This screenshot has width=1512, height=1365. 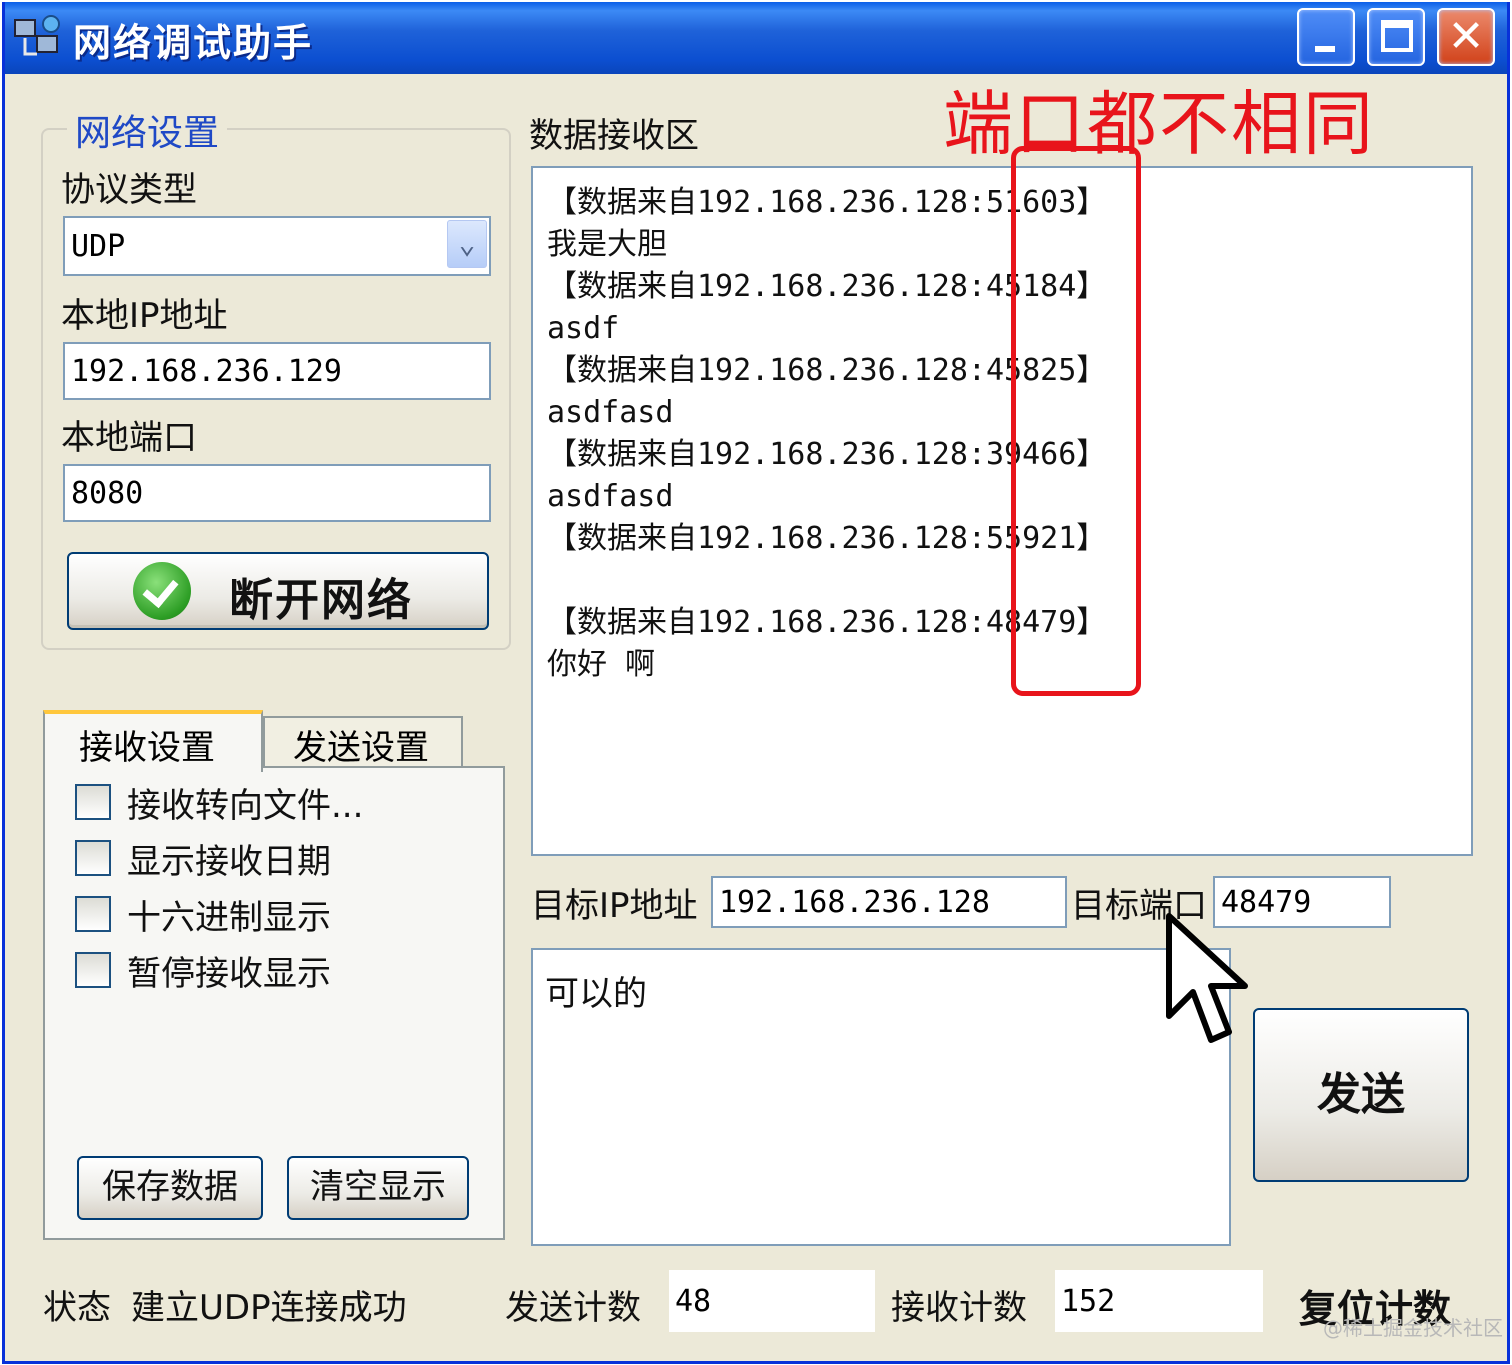 What do you see at coordinates (147, 130) in the screenshot?
I see `network-settings-legend: 网络设置` at bounding box center [147, 130].